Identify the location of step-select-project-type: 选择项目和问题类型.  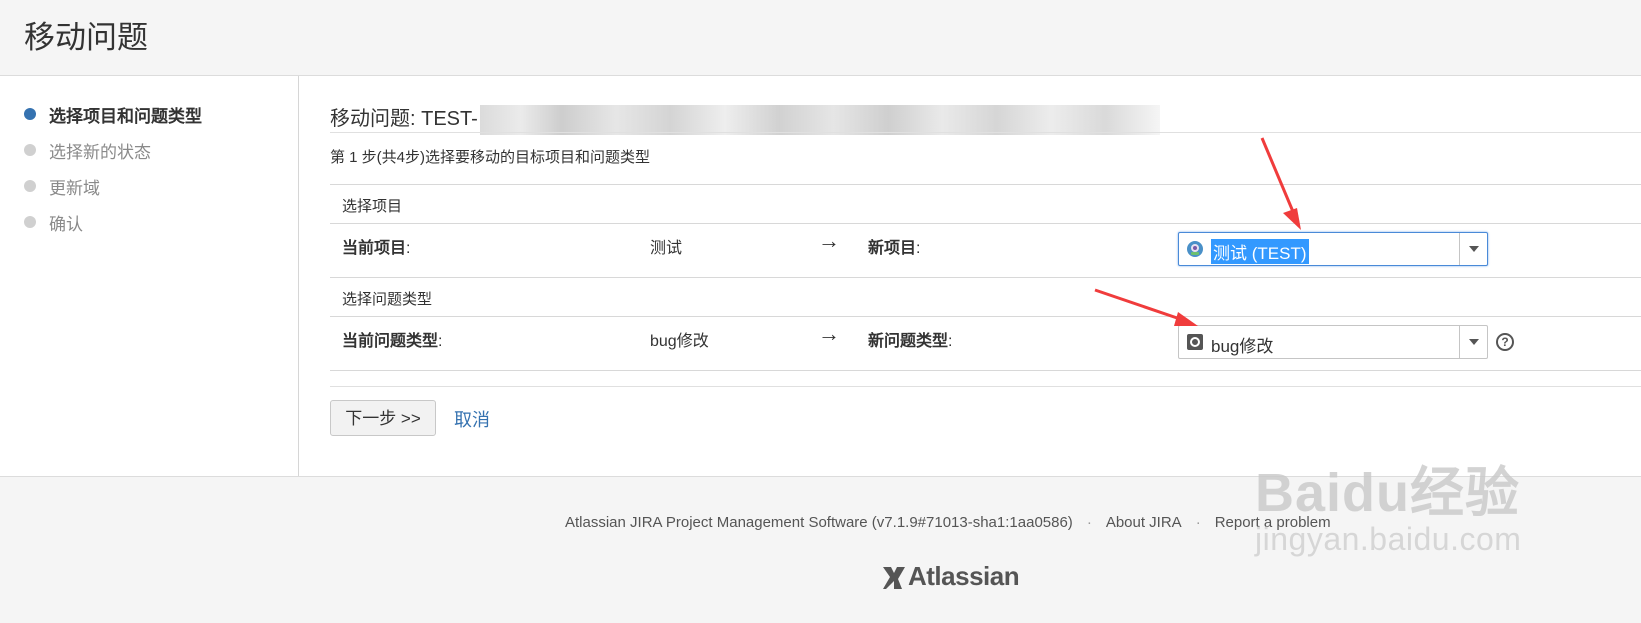
(113, 114).